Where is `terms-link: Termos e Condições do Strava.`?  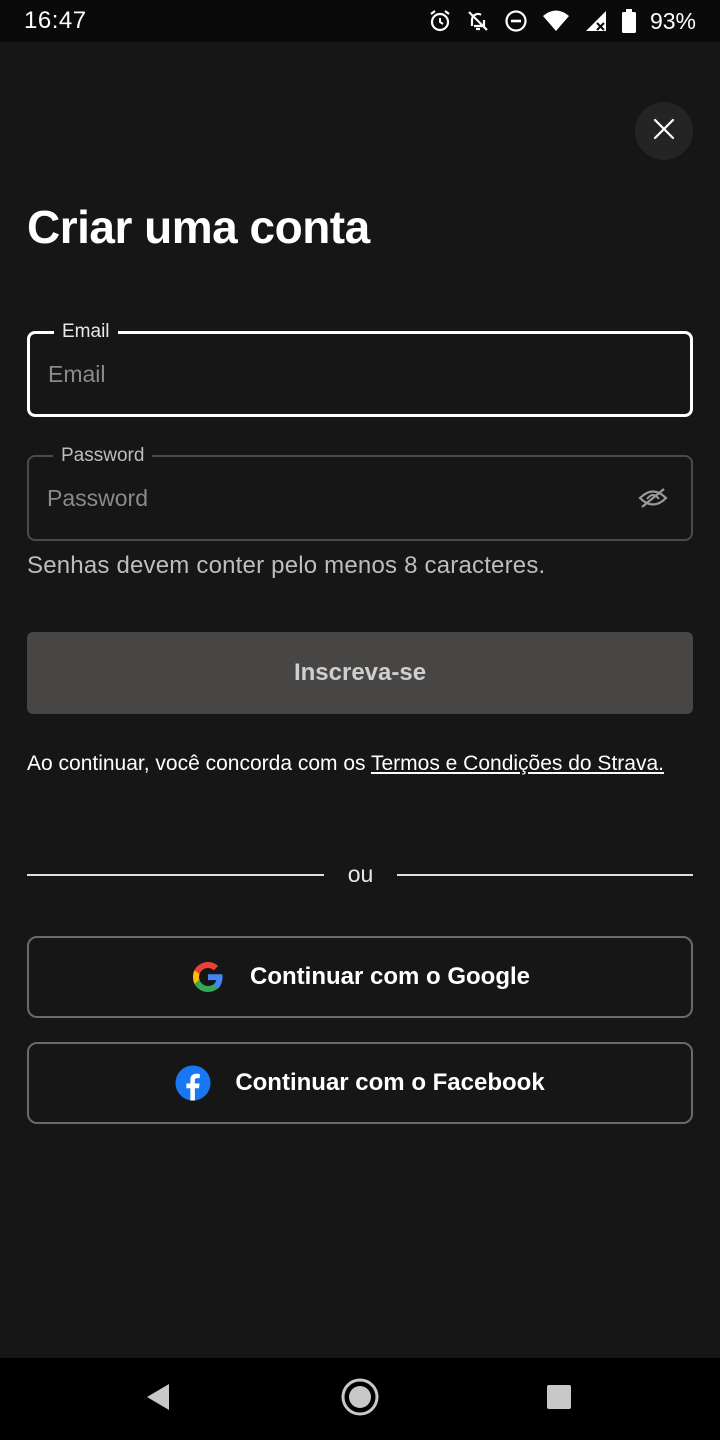 terms-link: Termos e Condições do Strava. is located at coordinates (517, 763).